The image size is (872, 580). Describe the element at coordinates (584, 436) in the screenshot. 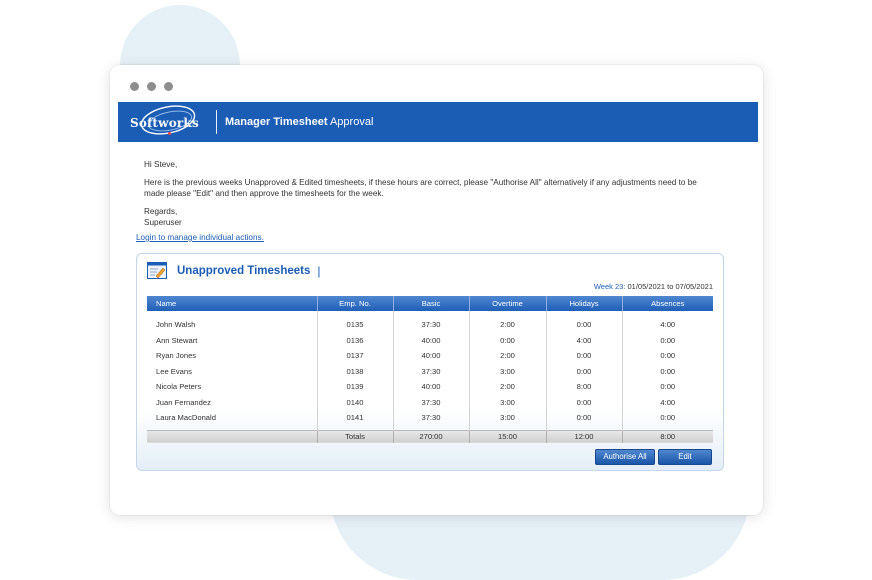

I see `totals-holidays: 12:00` at that location.